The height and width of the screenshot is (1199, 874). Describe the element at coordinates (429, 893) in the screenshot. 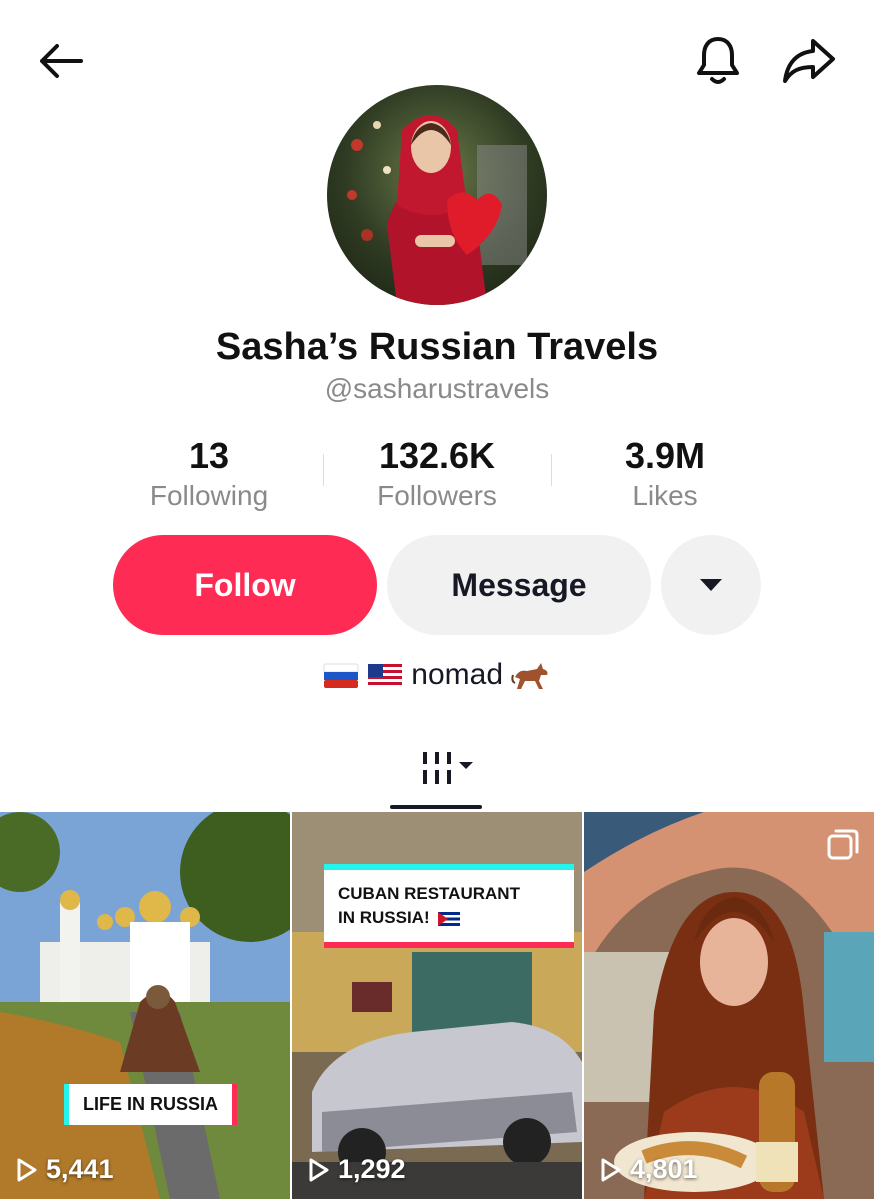

I see `caption-line: CUBAN RESTAURANT` at that location.